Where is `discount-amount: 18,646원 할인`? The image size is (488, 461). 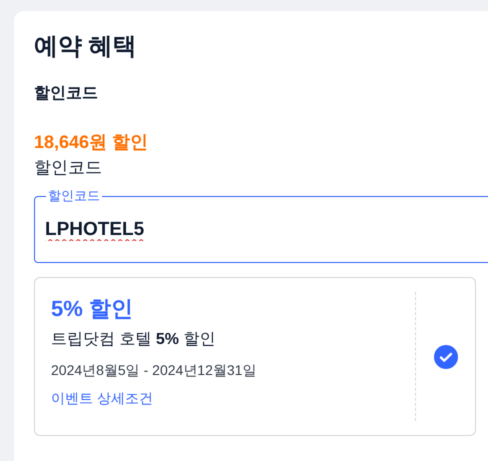 discount-amount: 18,646원 할인 is located at coordinates (91, 142).